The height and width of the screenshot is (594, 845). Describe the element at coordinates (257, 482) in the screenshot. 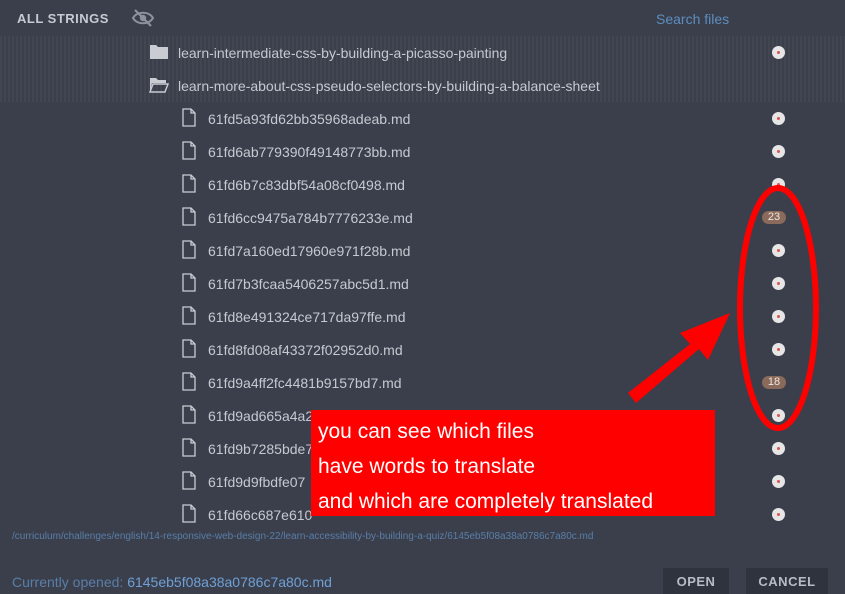

I see `file-label: 61fd9d9fbdfe07` at that location.